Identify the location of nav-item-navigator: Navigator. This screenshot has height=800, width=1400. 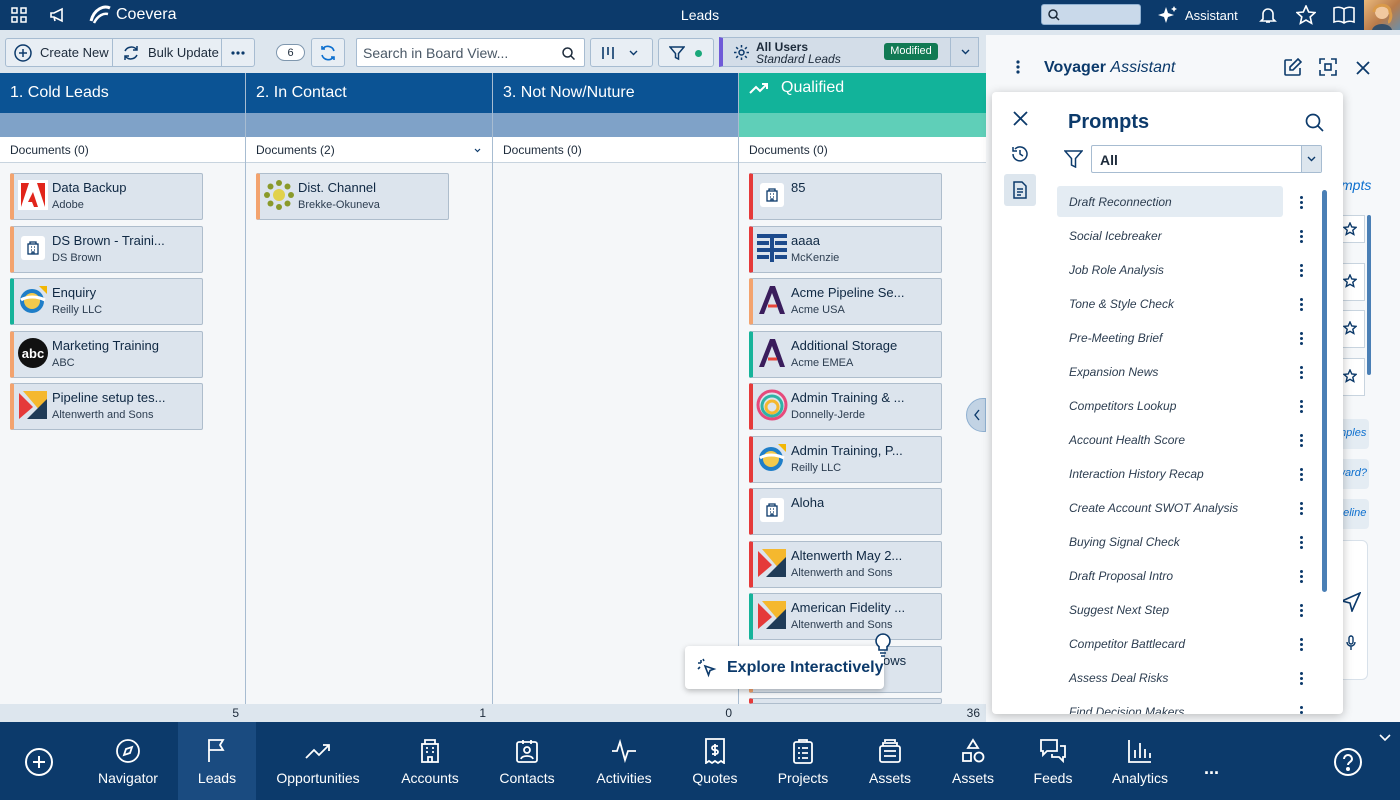
(128, 761).